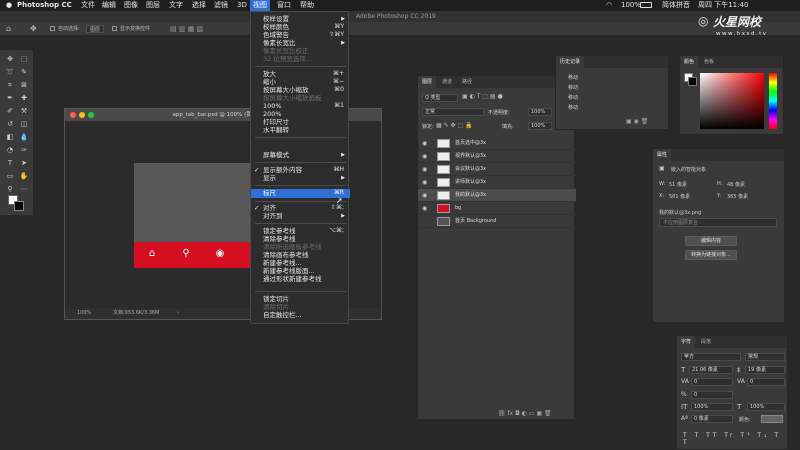  Describe the element at coordinates (300, 130) in the screenshot. I see `menu-item-flip-horizontal: 水平翻转` at that location.